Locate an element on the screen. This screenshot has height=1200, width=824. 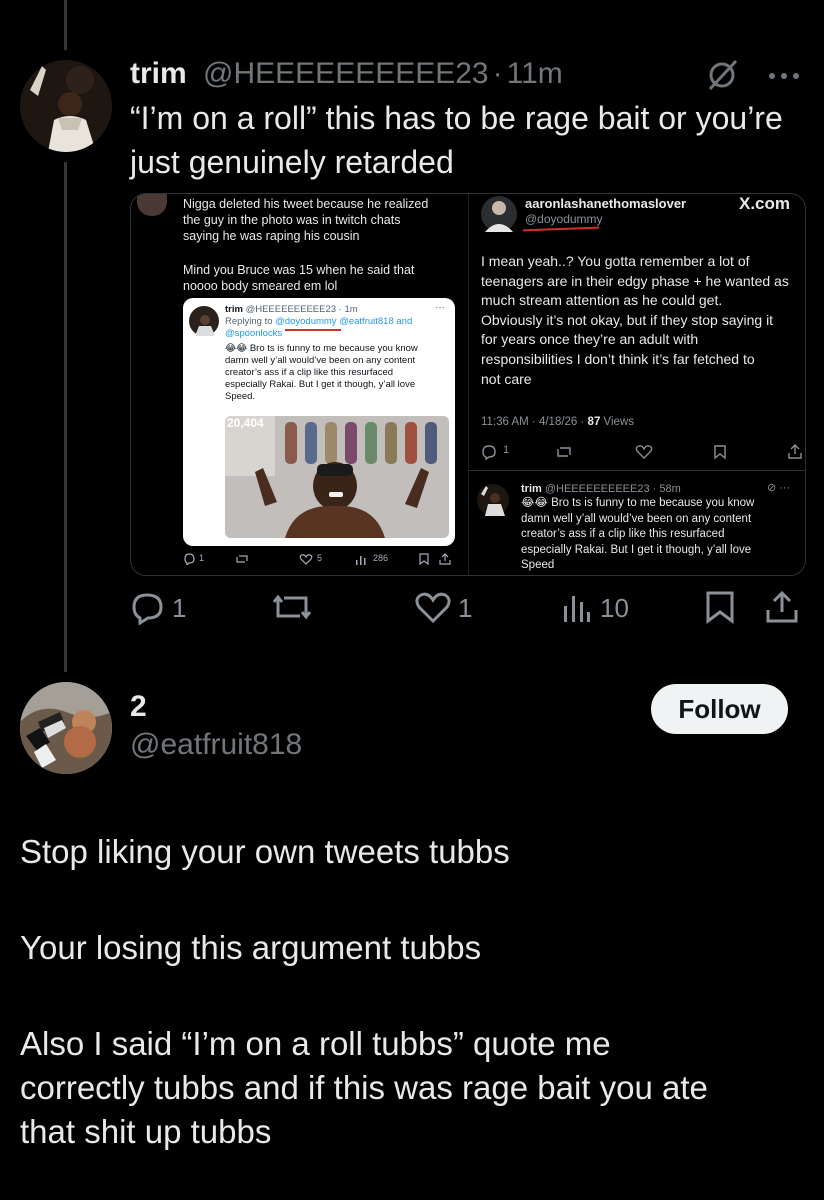
avatar is located at coordinates (66, 106).